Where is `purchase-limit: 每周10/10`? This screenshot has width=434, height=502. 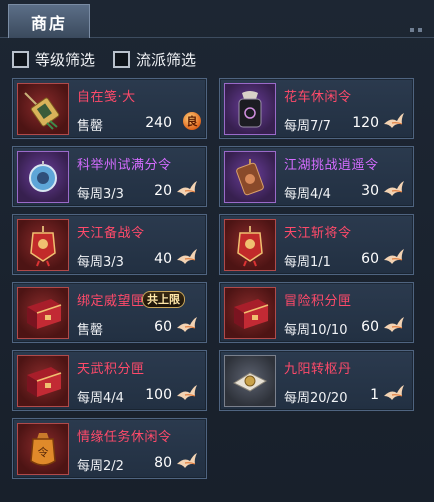 purchase-limit: 每周10/10 is located at coordinates (316, 330).